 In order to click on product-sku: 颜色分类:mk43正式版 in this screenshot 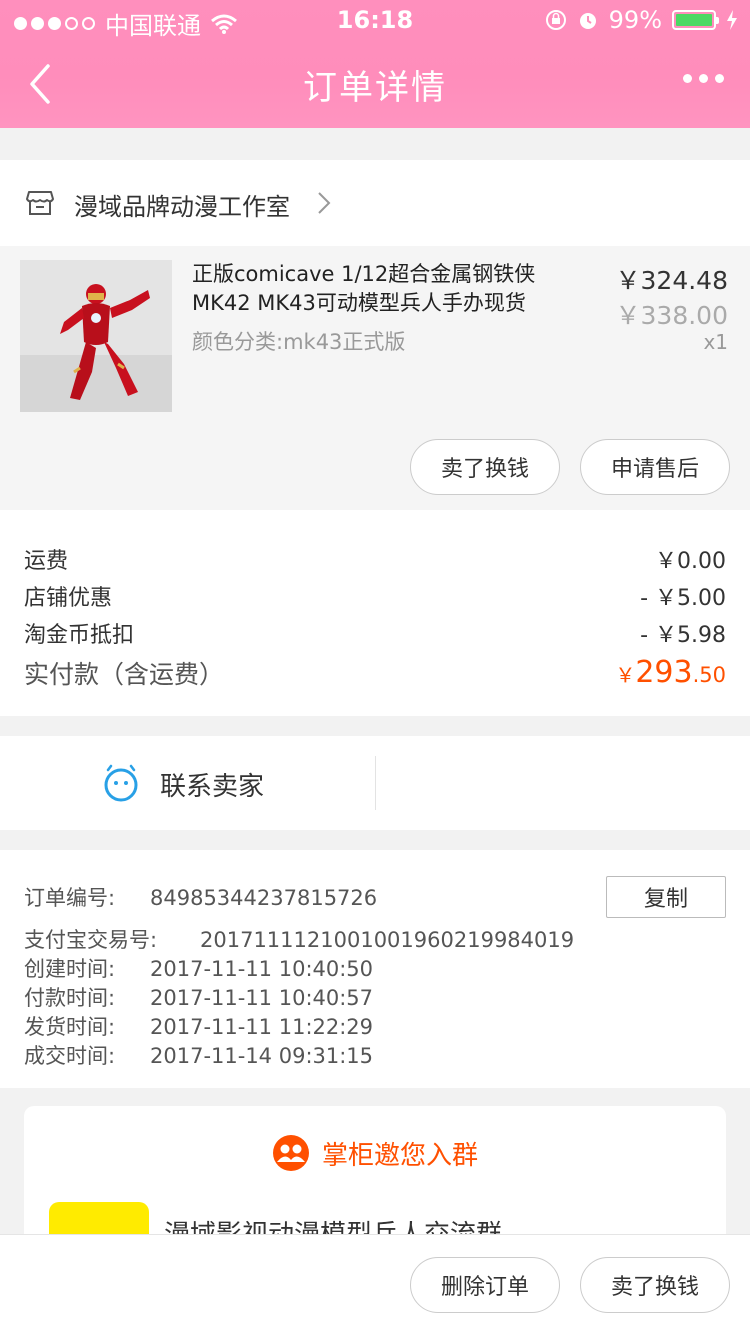, I will do `click(299, 342)`.